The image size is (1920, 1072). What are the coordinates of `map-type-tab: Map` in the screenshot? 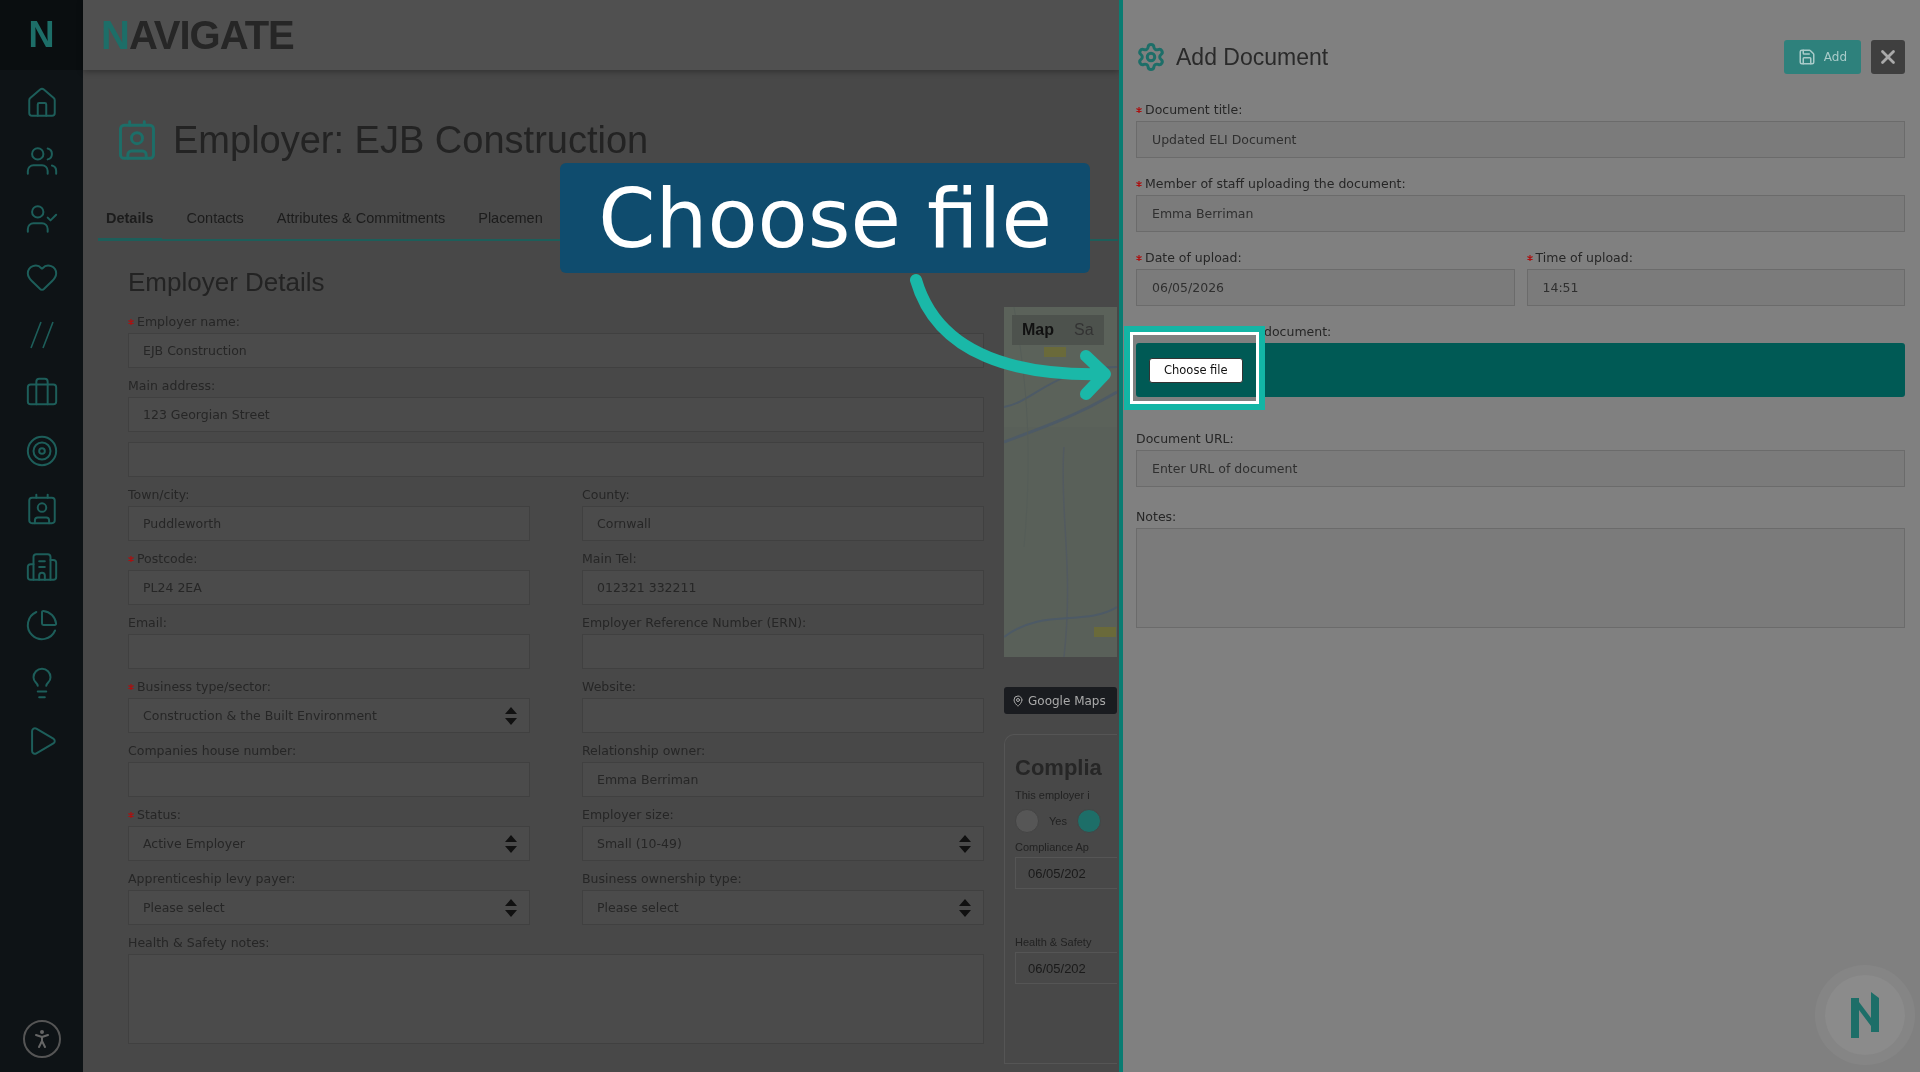 It's located at (1038, 330).